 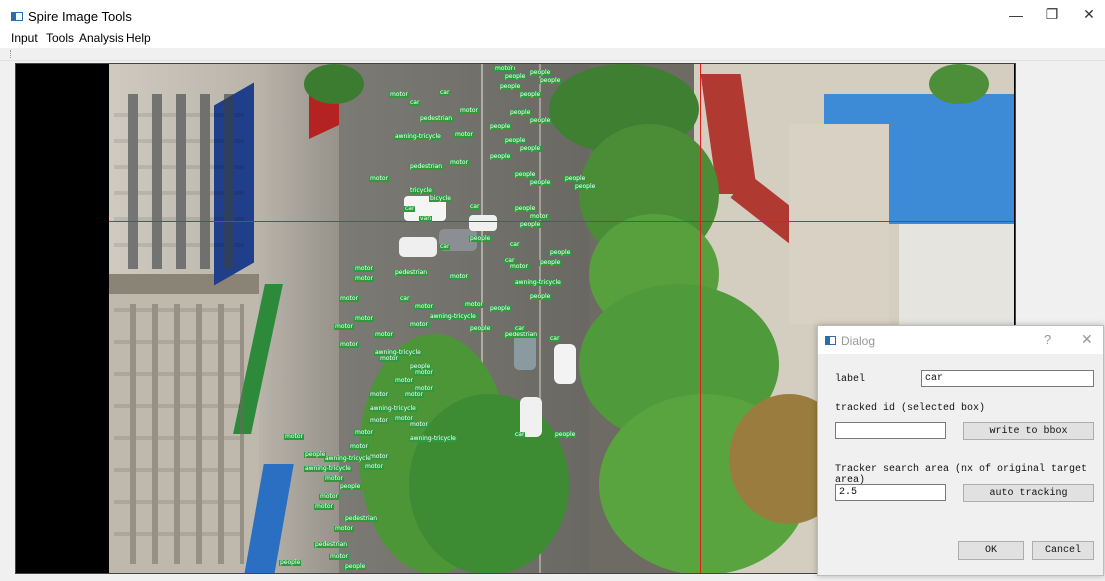 What do you see at coordinates (1028, 431) in the screenshot?
I see `write-to-bbox-button: write to bbox` at bounding box center [1028, 431].